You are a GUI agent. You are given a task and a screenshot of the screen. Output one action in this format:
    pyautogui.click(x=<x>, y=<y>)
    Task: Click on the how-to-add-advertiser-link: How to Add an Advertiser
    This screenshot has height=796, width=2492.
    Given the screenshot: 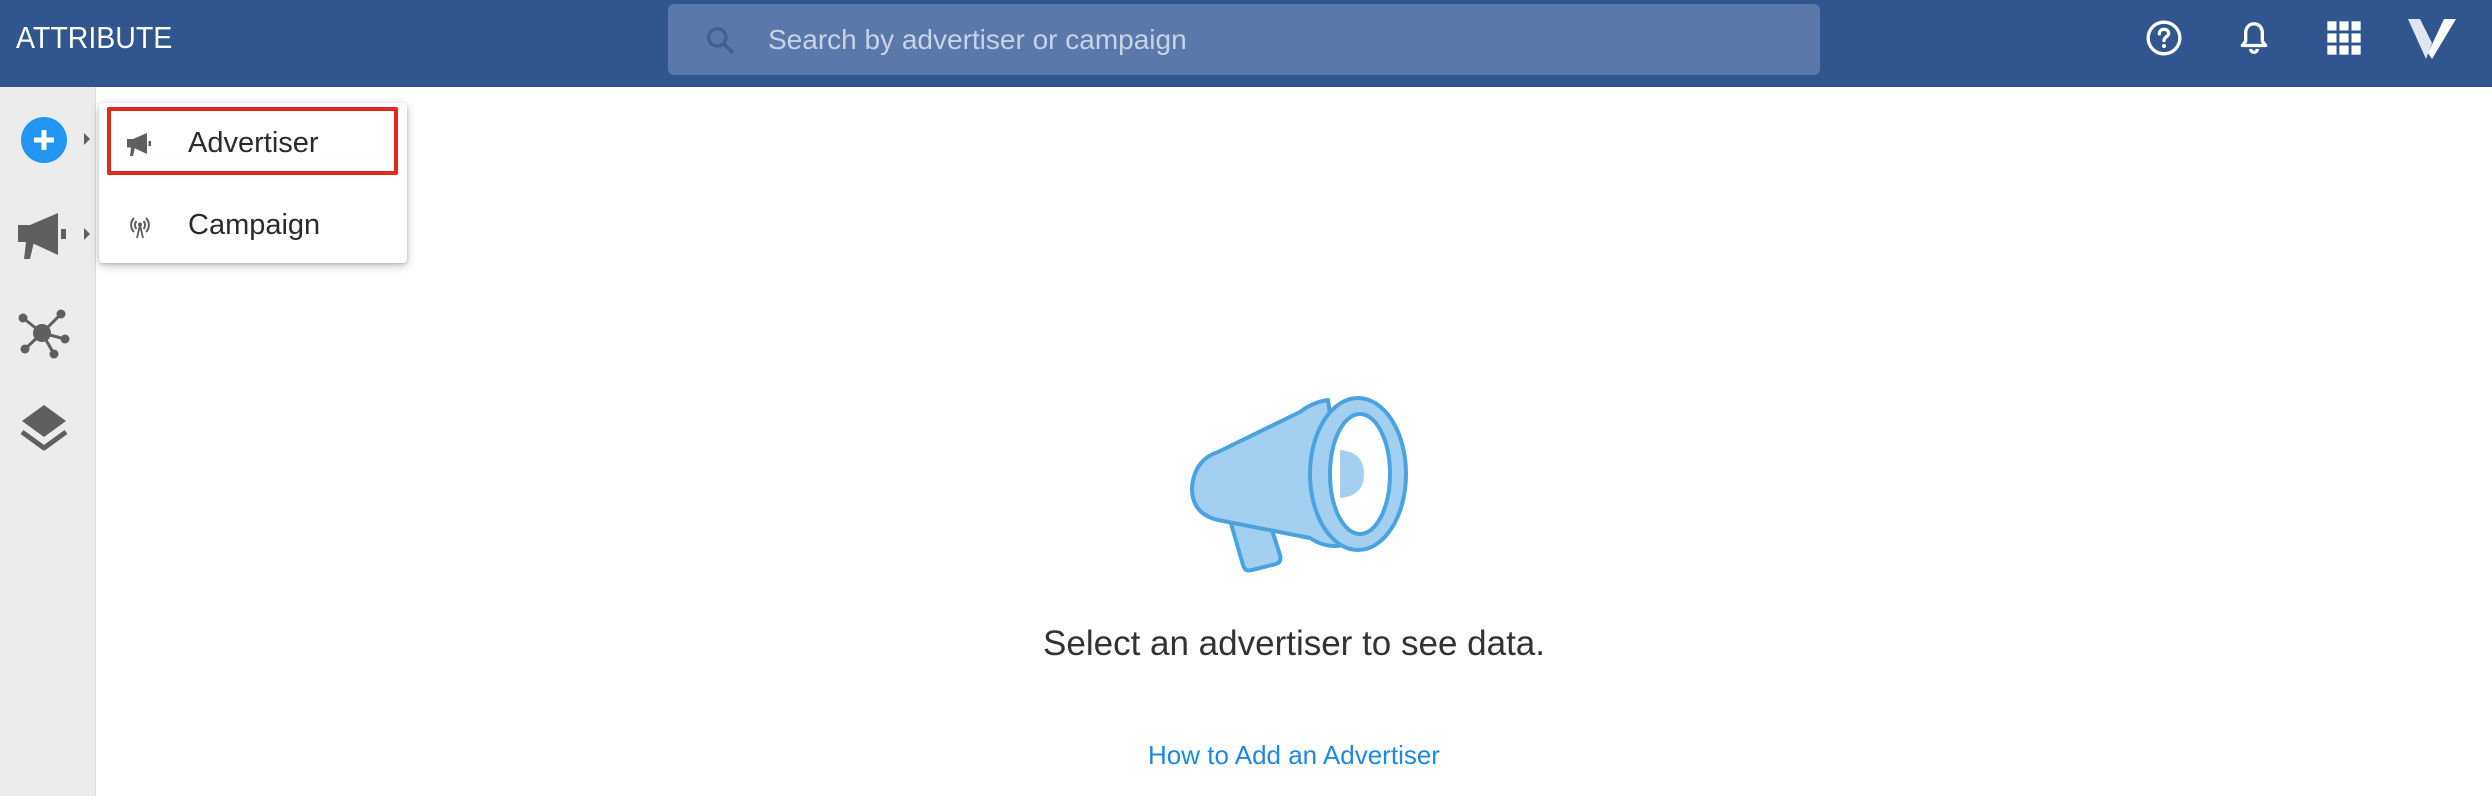 What is the action you would take?
    pyautogui.click(x=1294, y=755)
    